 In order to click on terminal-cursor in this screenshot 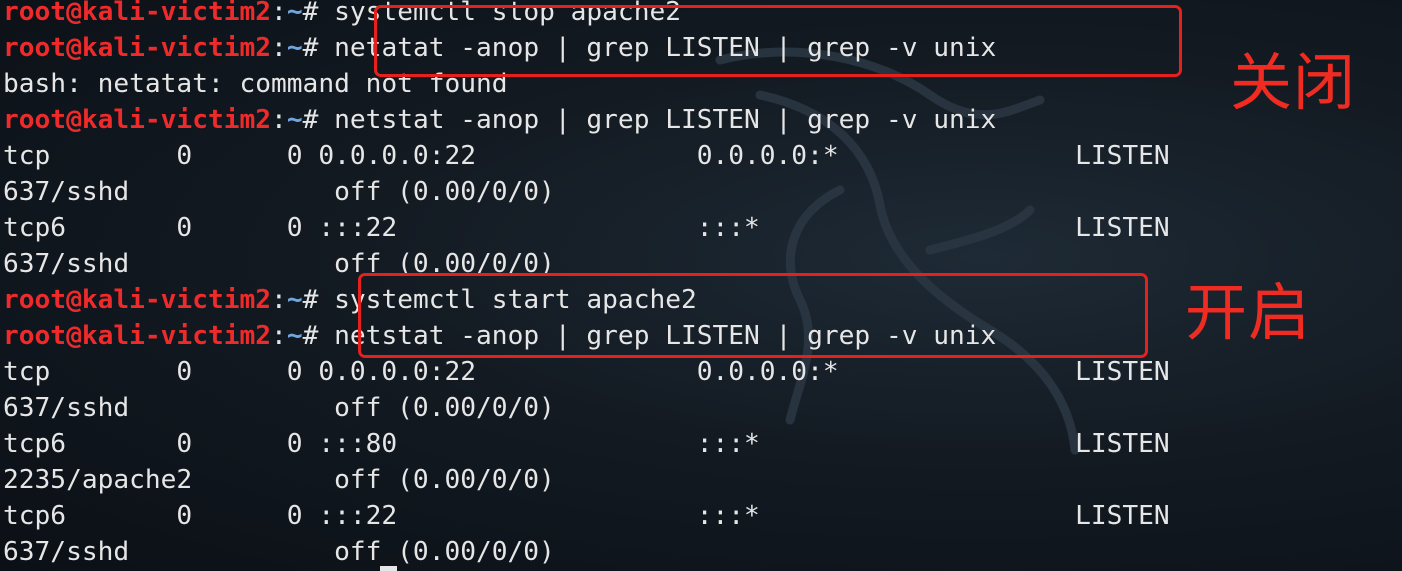, I will do `click(388, 568)`.